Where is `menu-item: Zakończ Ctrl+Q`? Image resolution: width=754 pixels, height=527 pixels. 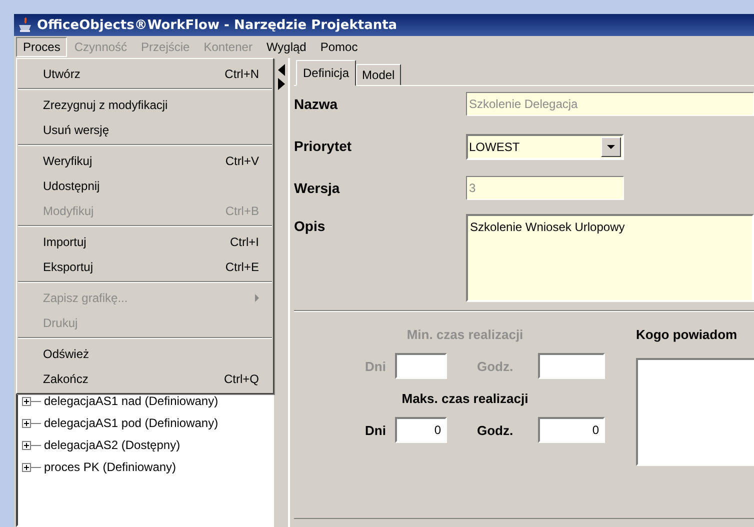
menu-item: Zakończ Ctrl+Q is located at coordinates (145, 378).